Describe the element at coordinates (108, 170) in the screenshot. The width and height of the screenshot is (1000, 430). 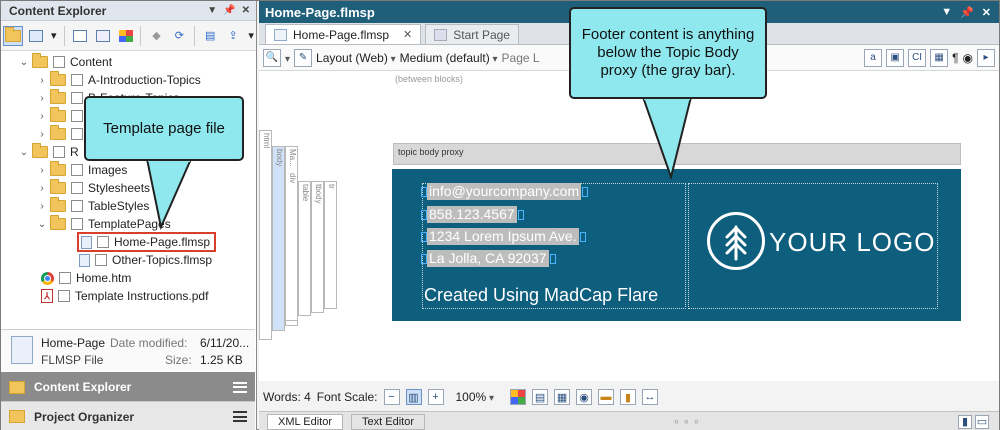
I see `tree-item-label: Images` at that location.